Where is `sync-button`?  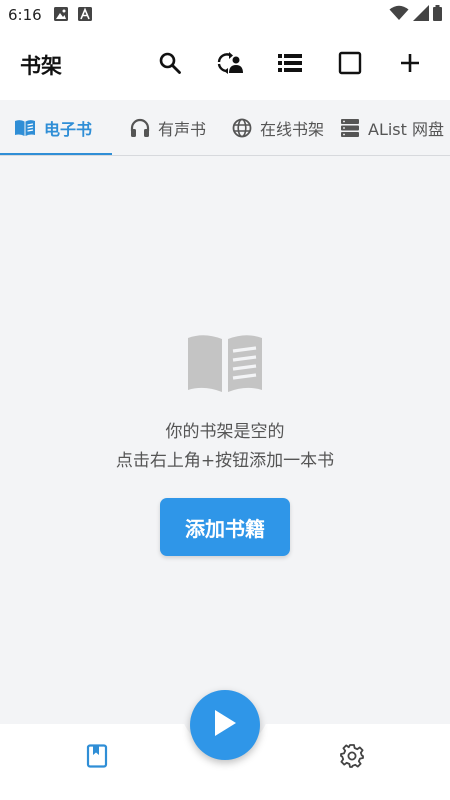 sync-button is located at coordinates (230, 65).